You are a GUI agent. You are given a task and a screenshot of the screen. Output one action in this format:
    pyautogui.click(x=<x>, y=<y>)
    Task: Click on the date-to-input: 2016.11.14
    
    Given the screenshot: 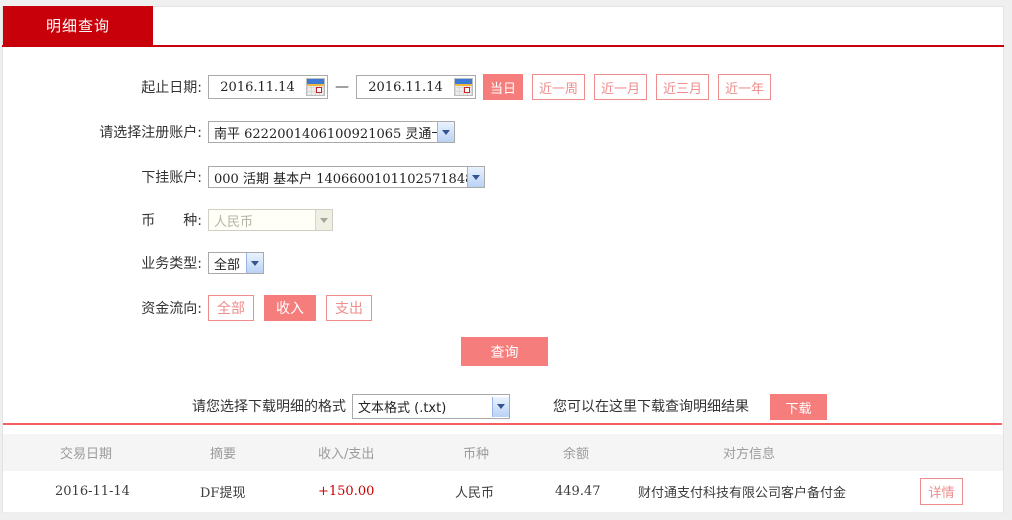 What is the action you would take?
    pyautogui.click(x=416, y=87)
    